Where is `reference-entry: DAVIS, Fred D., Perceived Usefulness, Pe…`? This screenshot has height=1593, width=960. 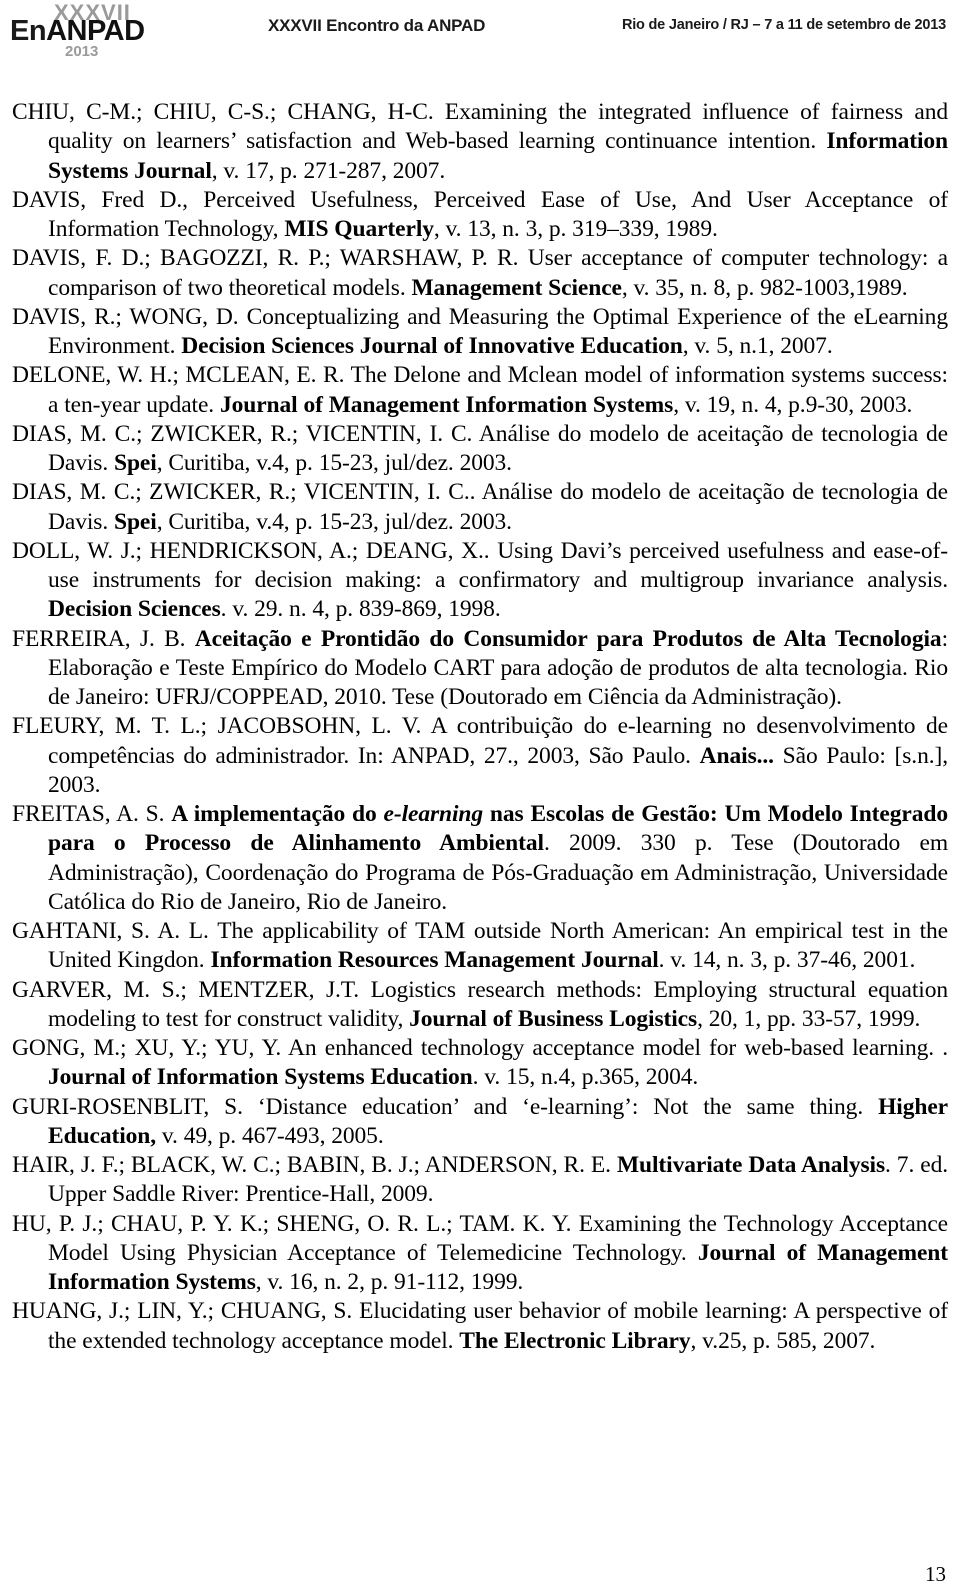
reference-entry: DAVIS, Fred D., Perceived Usefulness, Pe… is located at coordinates (480, 215).